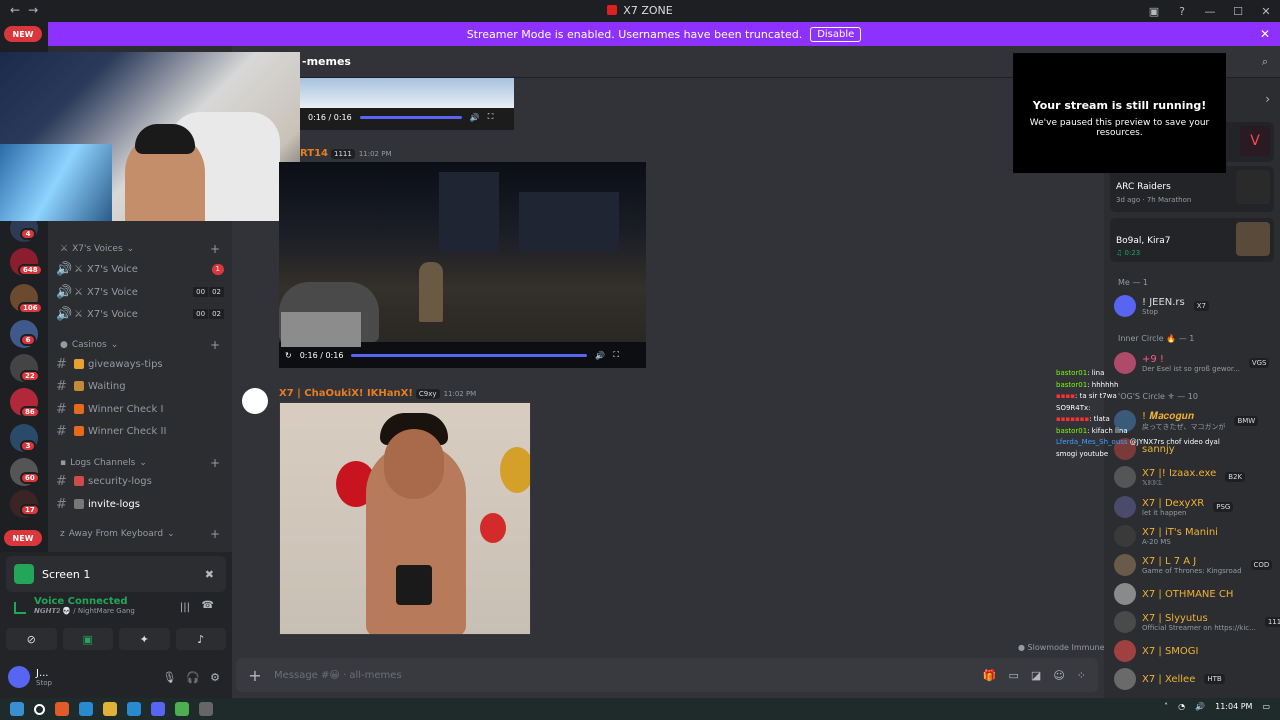  I want to click on server-tag: X7, so click(1201, 306).